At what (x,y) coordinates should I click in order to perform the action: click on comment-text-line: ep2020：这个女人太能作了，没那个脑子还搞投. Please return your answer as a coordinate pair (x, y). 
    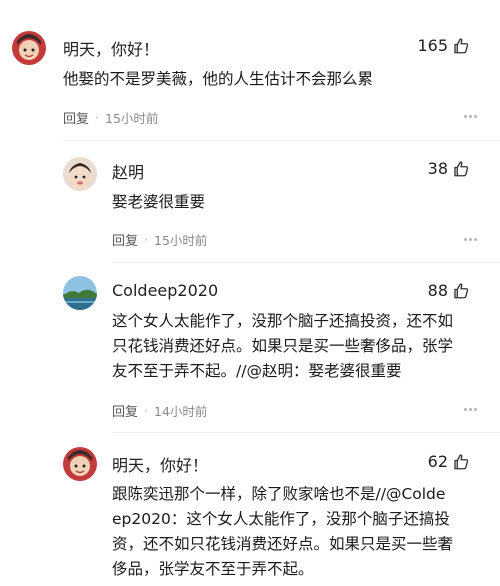
    Looking at the image, I should click on (281, 519).